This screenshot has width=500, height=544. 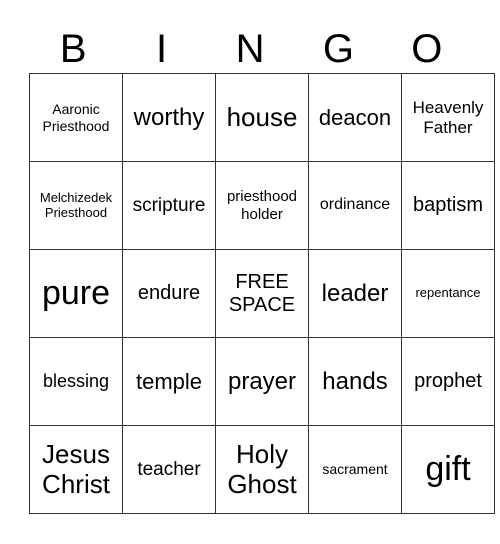 I want to click on card-cell: pure, so click(x=76, y=293).